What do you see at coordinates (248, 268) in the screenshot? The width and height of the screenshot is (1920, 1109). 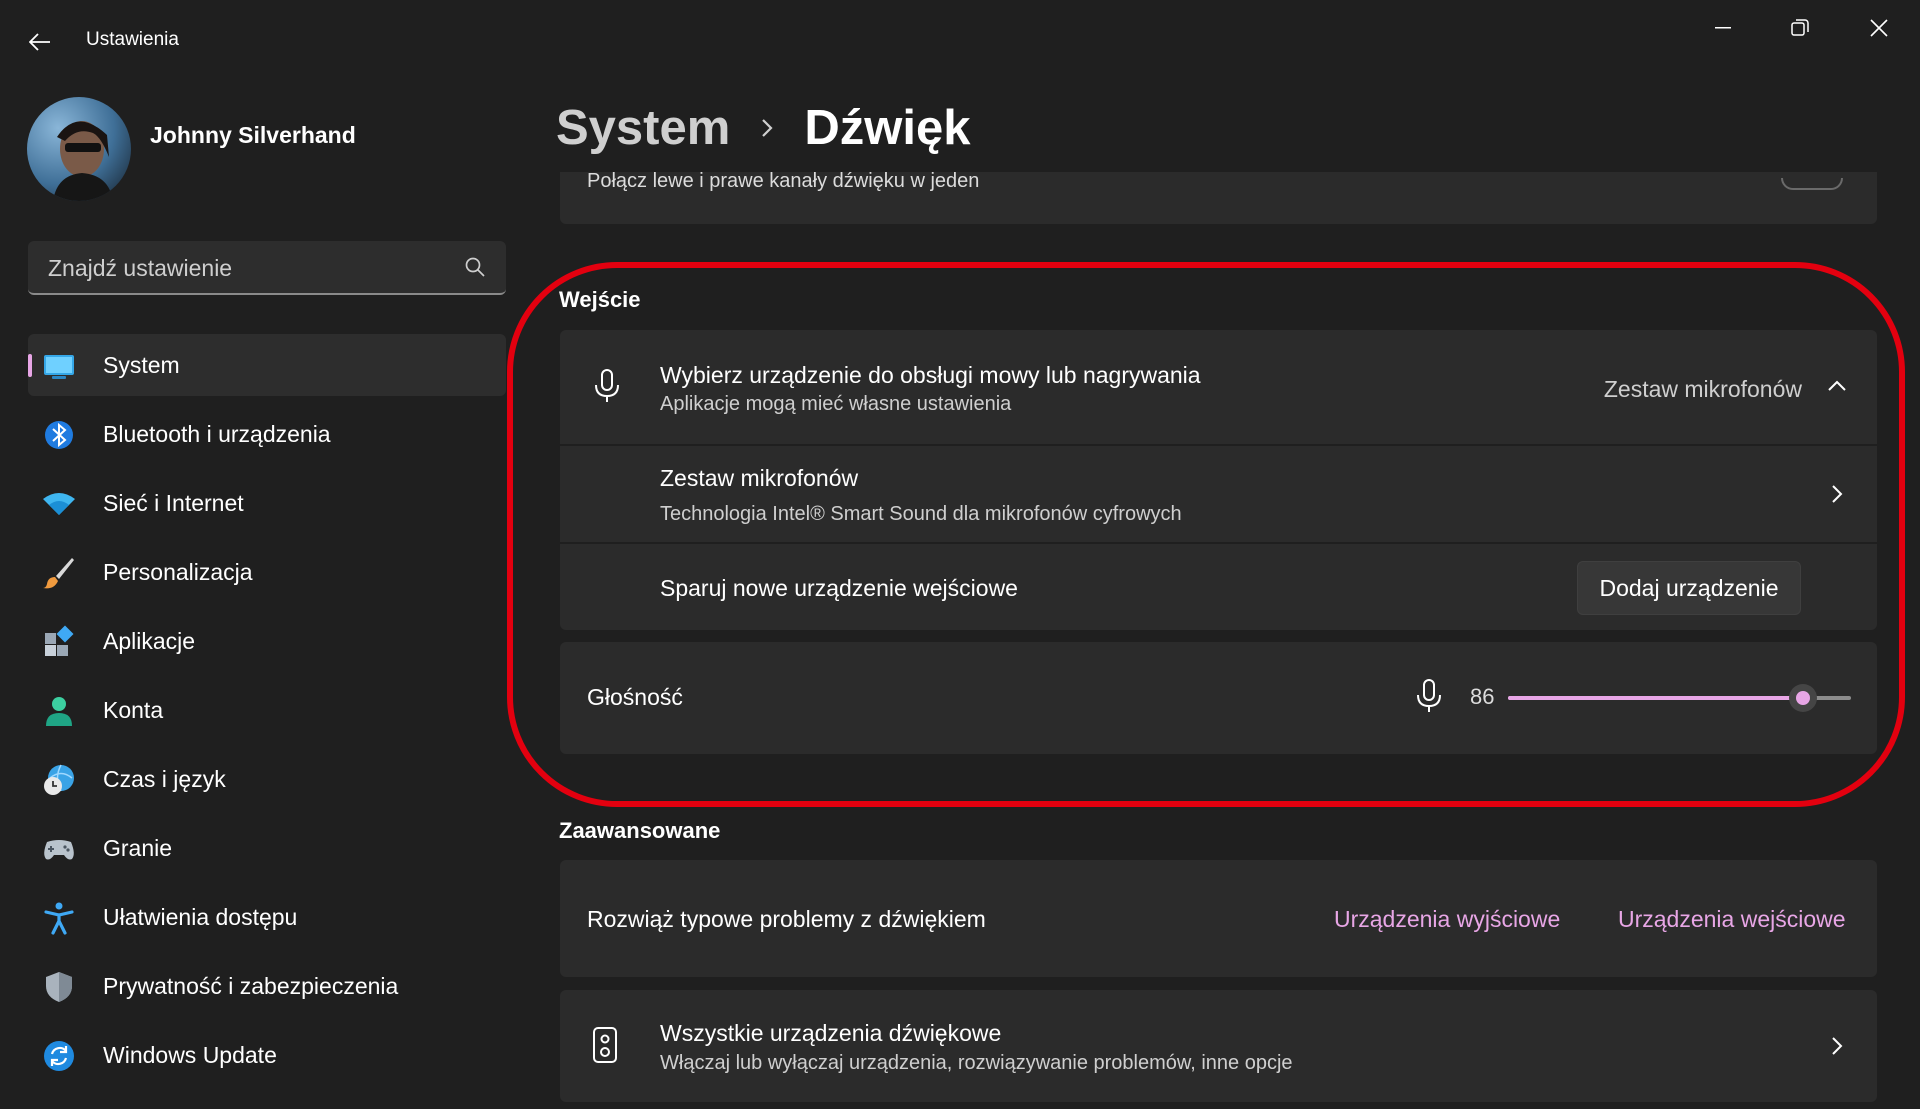 I see `search-input` at bounding box center [248, 268].